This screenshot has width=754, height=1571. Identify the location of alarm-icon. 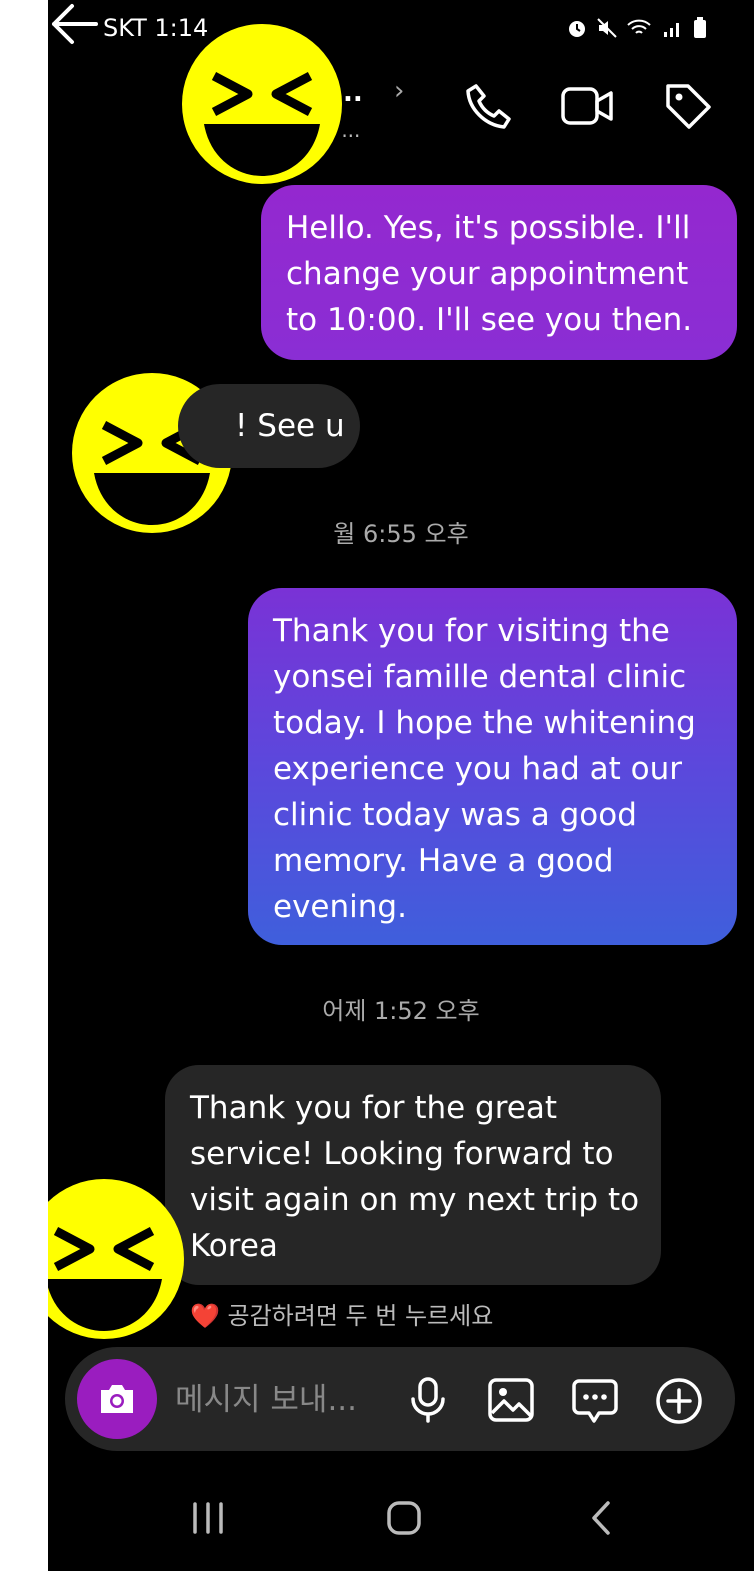
(577, 29).